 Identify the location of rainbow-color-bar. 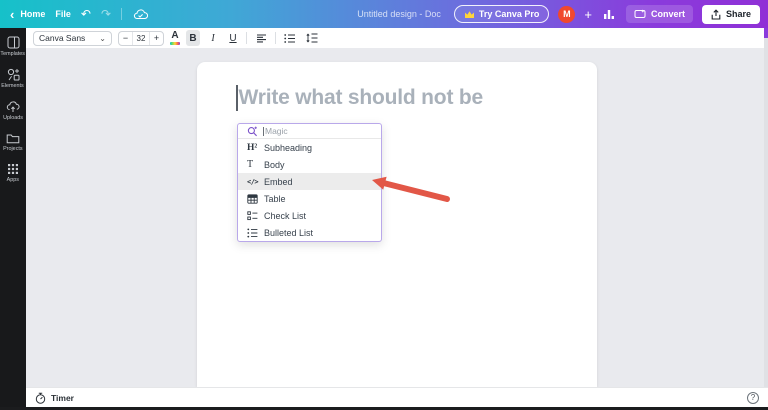
(175, 43).